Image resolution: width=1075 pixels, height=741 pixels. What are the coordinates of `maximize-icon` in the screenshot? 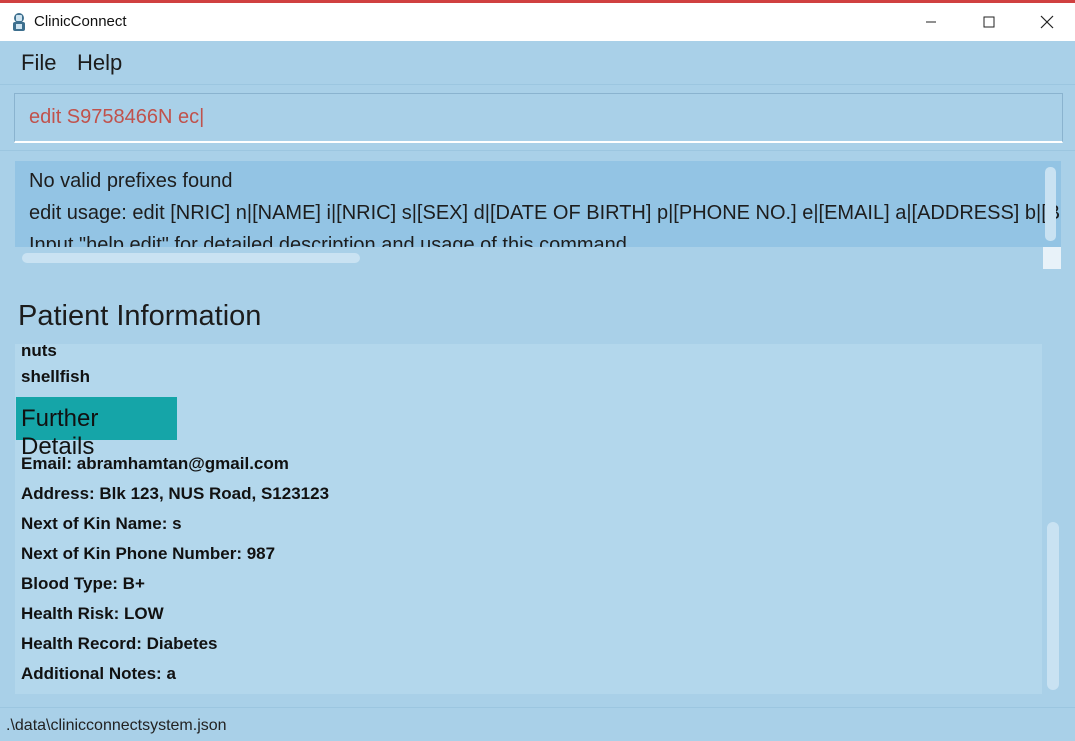 It's located at (989, 22).